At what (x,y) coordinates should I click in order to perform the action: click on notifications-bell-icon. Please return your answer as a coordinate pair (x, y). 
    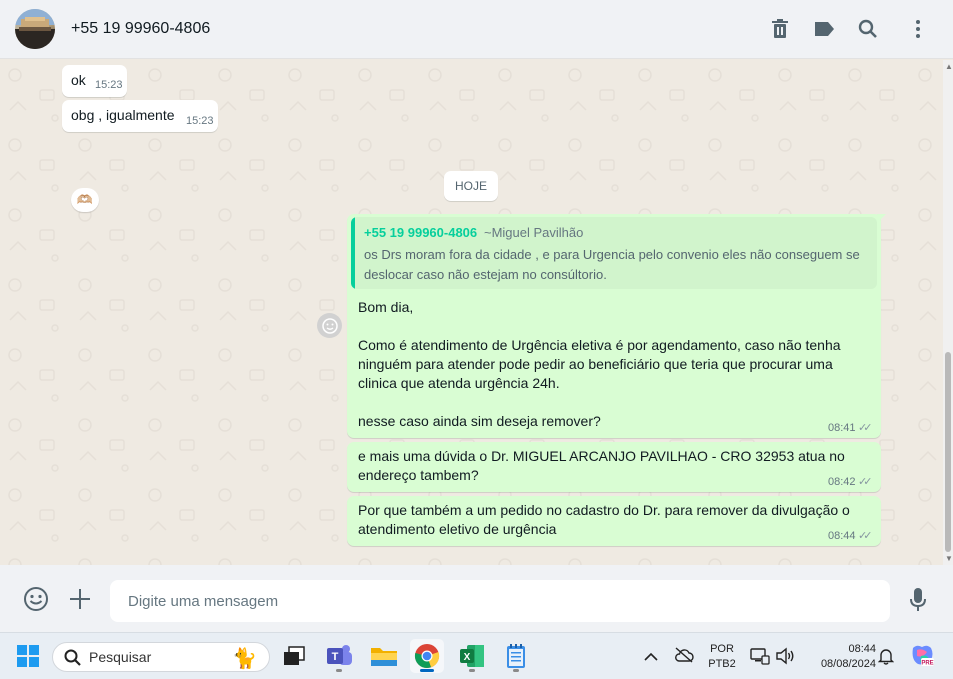
    Looking at the image, I should click on (886, 658).